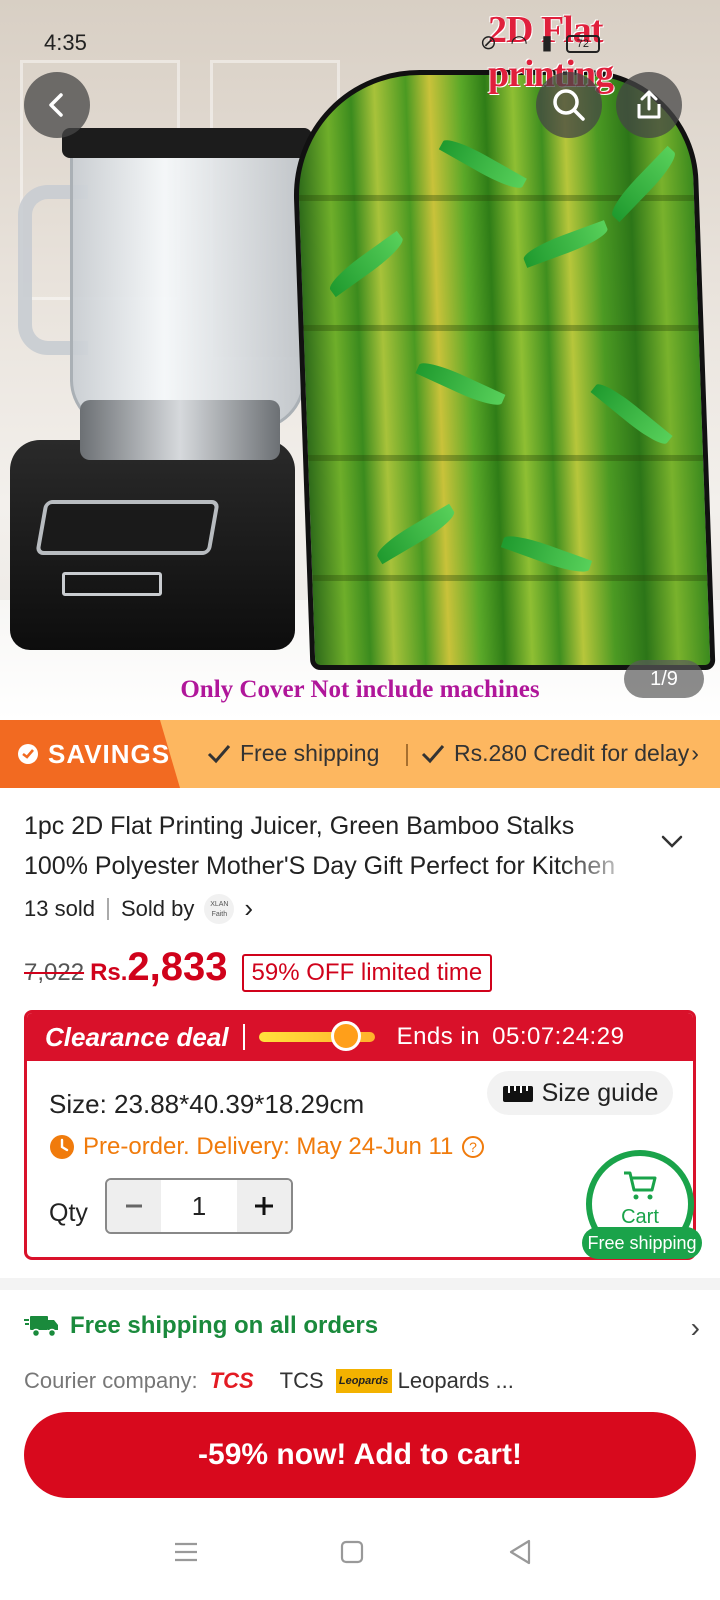 The image size is (720, 1600). What do you see at coordinates (367, 973) in the screenshot?
I see `discount-badge: 59% OFF limited time` at bounding box center [367, 973].